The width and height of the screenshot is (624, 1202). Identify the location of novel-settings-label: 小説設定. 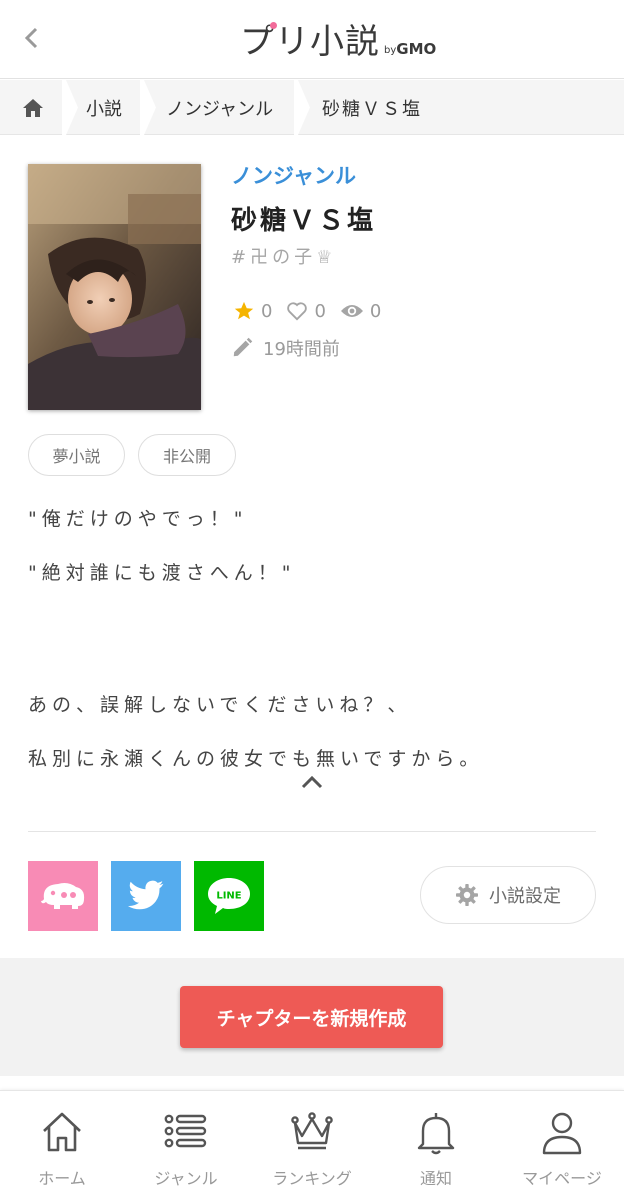
(525, 896).